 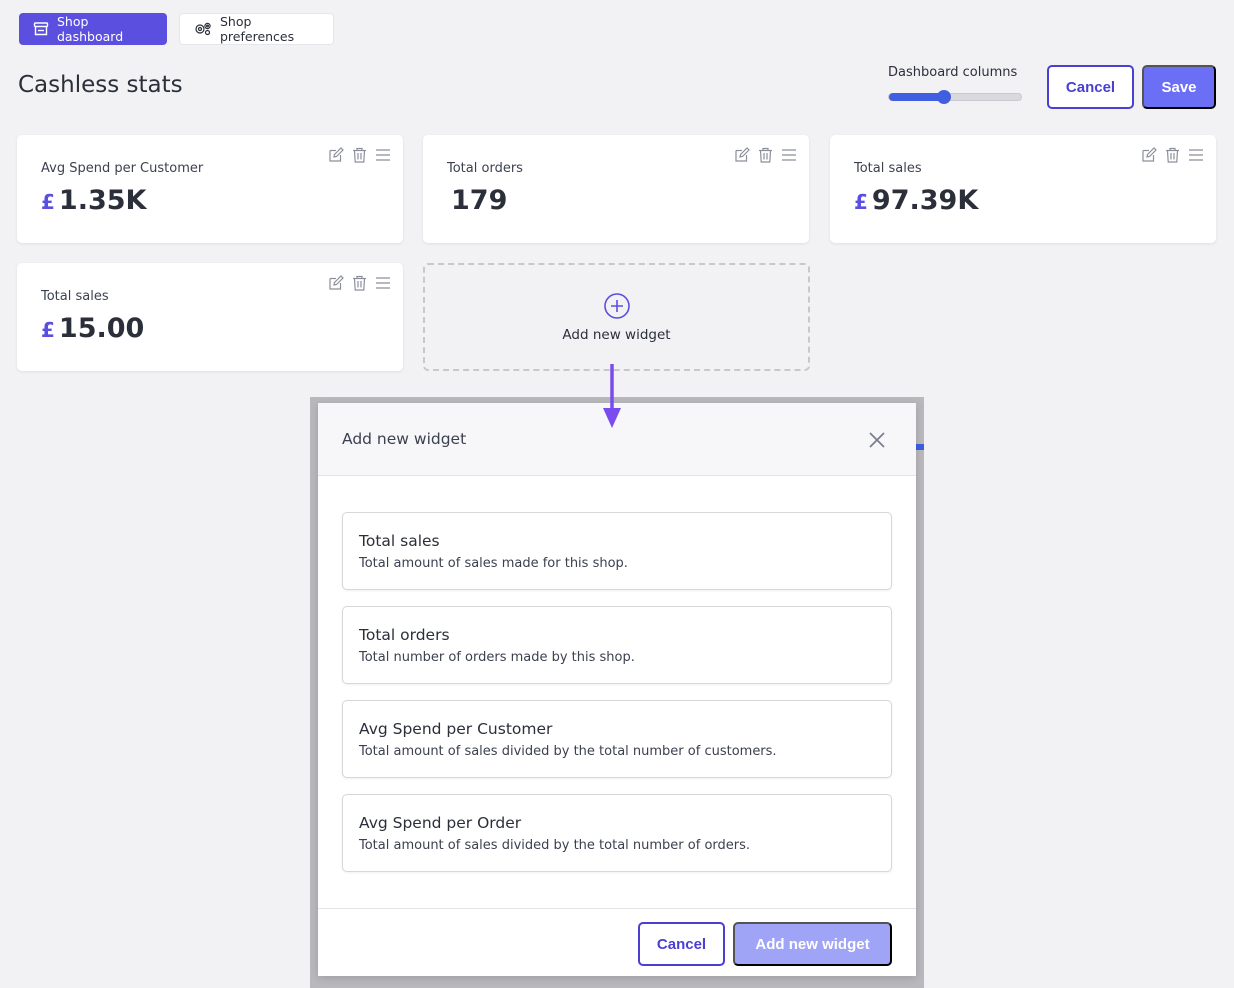 I want to click on value-text: 179, so click(x=479, y=200).